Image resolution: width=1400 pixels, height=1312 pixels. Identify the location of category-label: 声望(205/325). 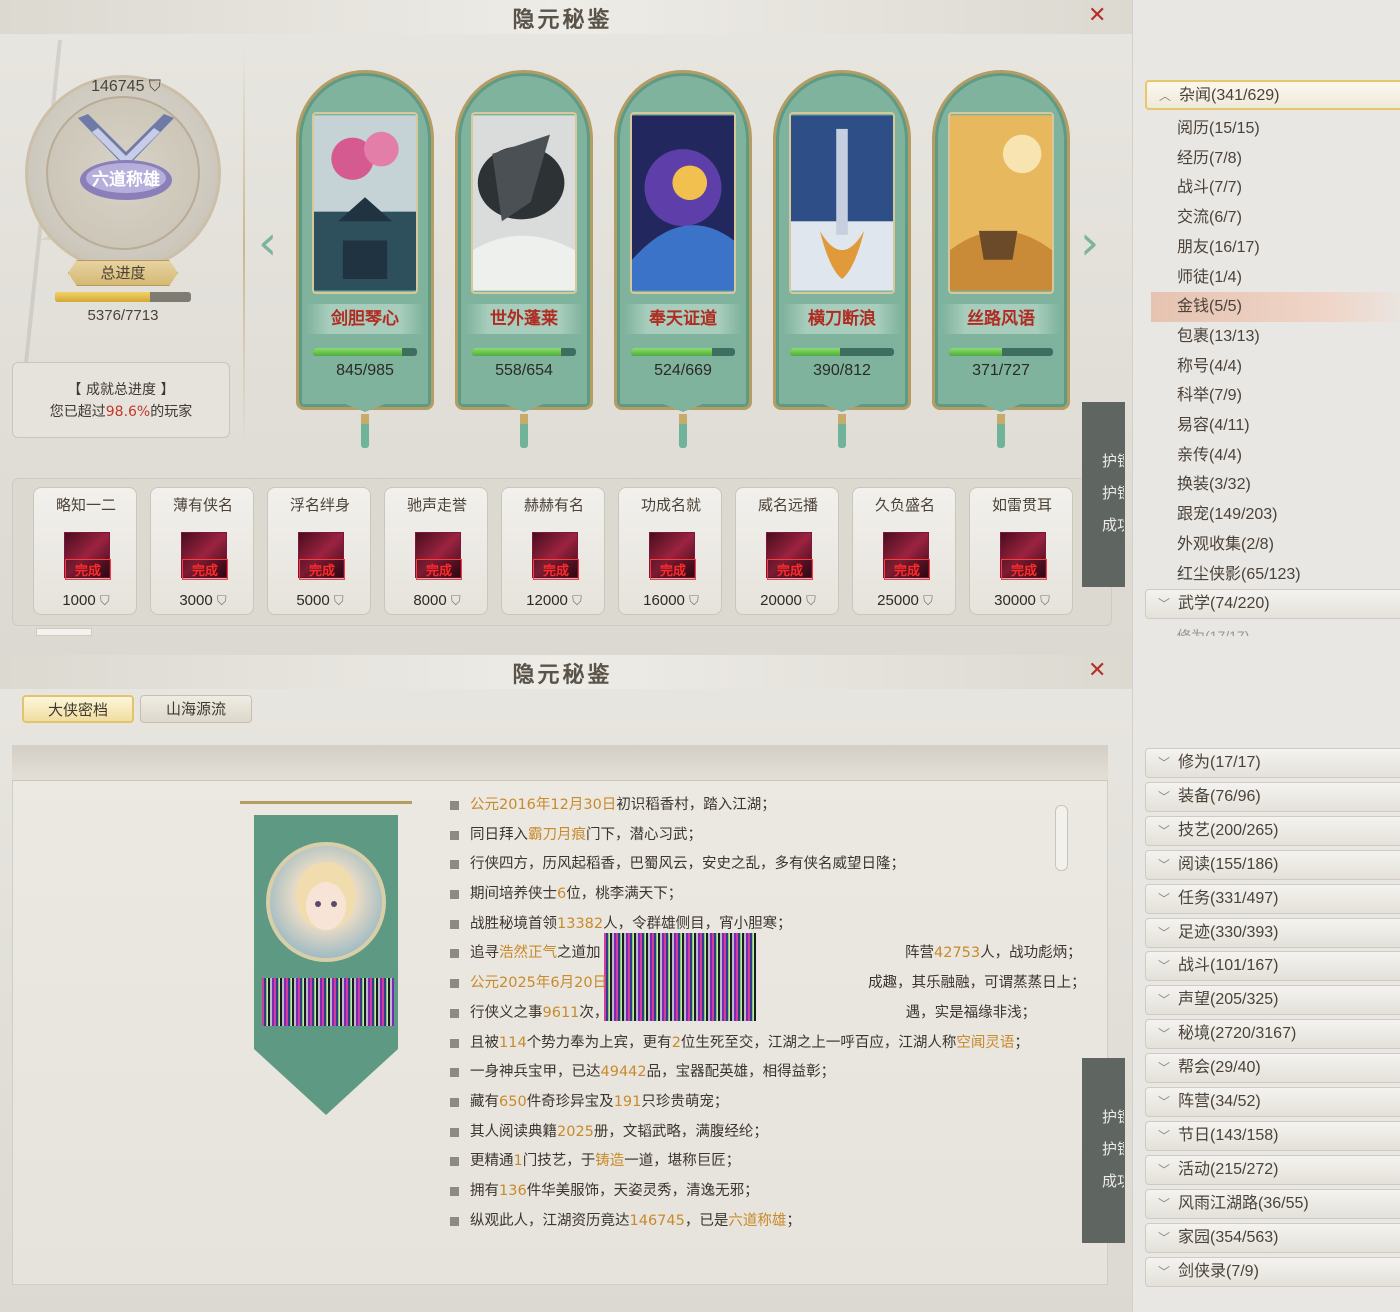
(1228, 1000).